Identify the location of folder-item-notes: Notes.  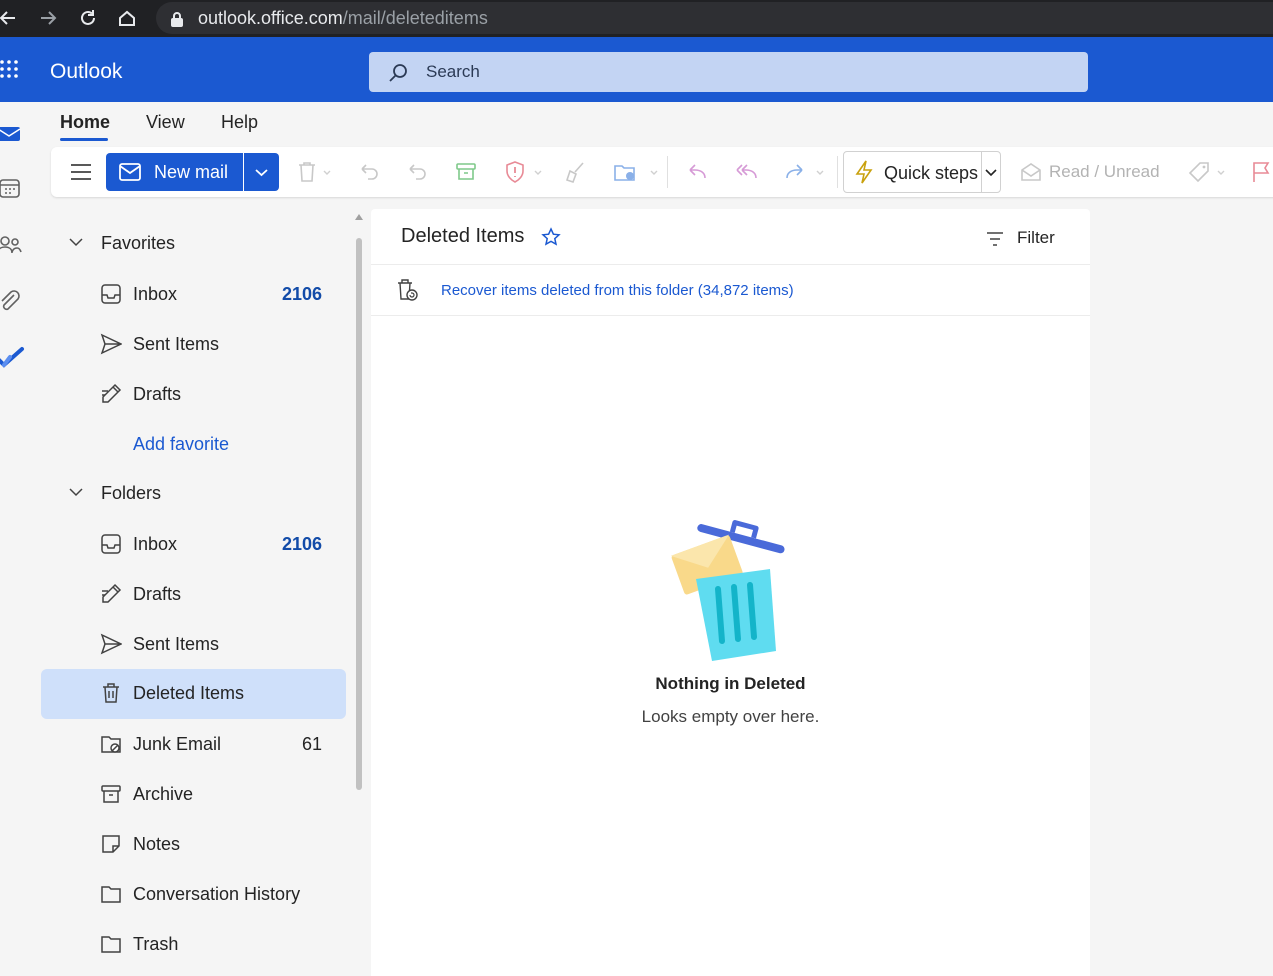
(193, 845).